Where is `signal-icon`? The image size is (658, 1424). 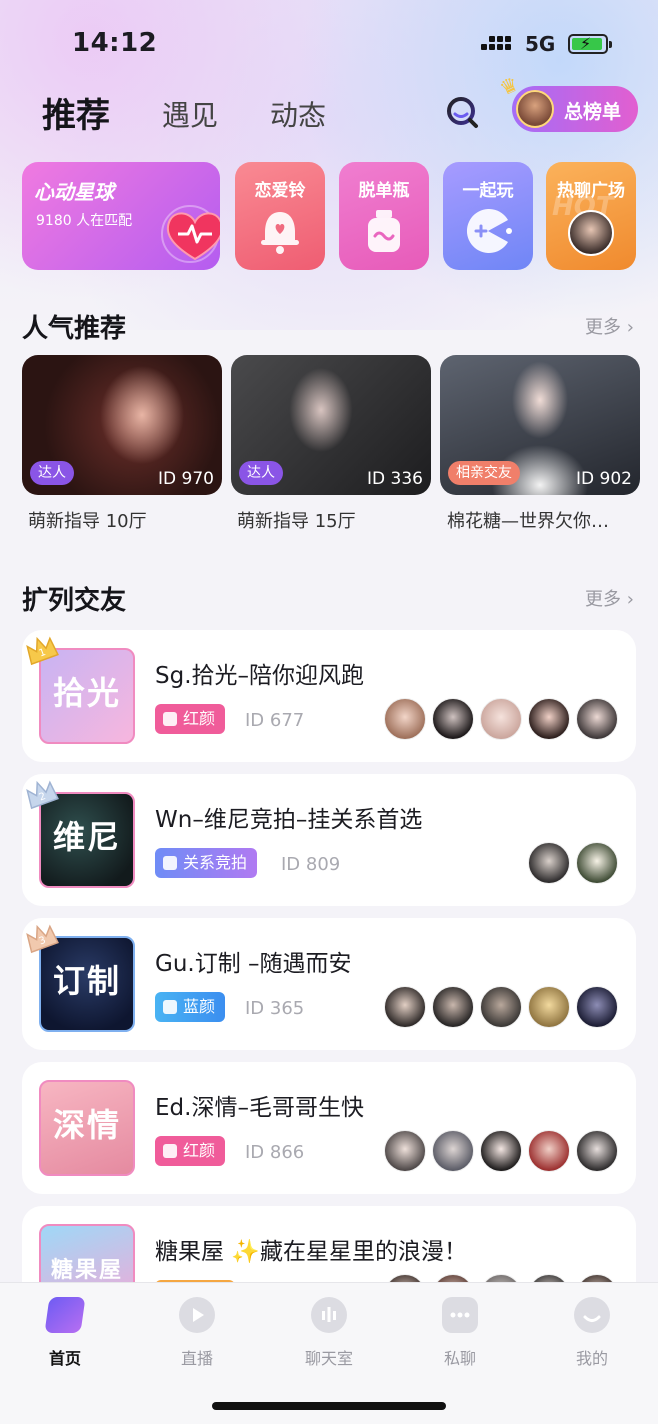 signal-icon is located at coordinates (499, 45).